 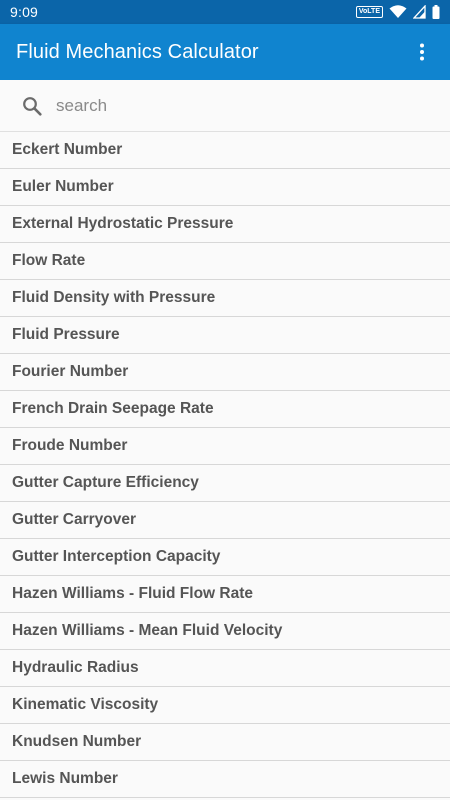 I want to click on list-item: Froude Number, so click(x=225, y=446).